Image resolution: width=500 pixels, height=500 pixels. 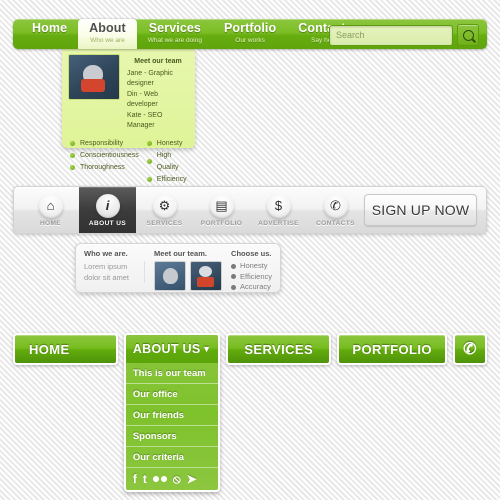 What do you see at coordinates (166, 349) in the screenshot?
I see `dropdown-header-label: ABOUT US` at bounding box center [166, 349].